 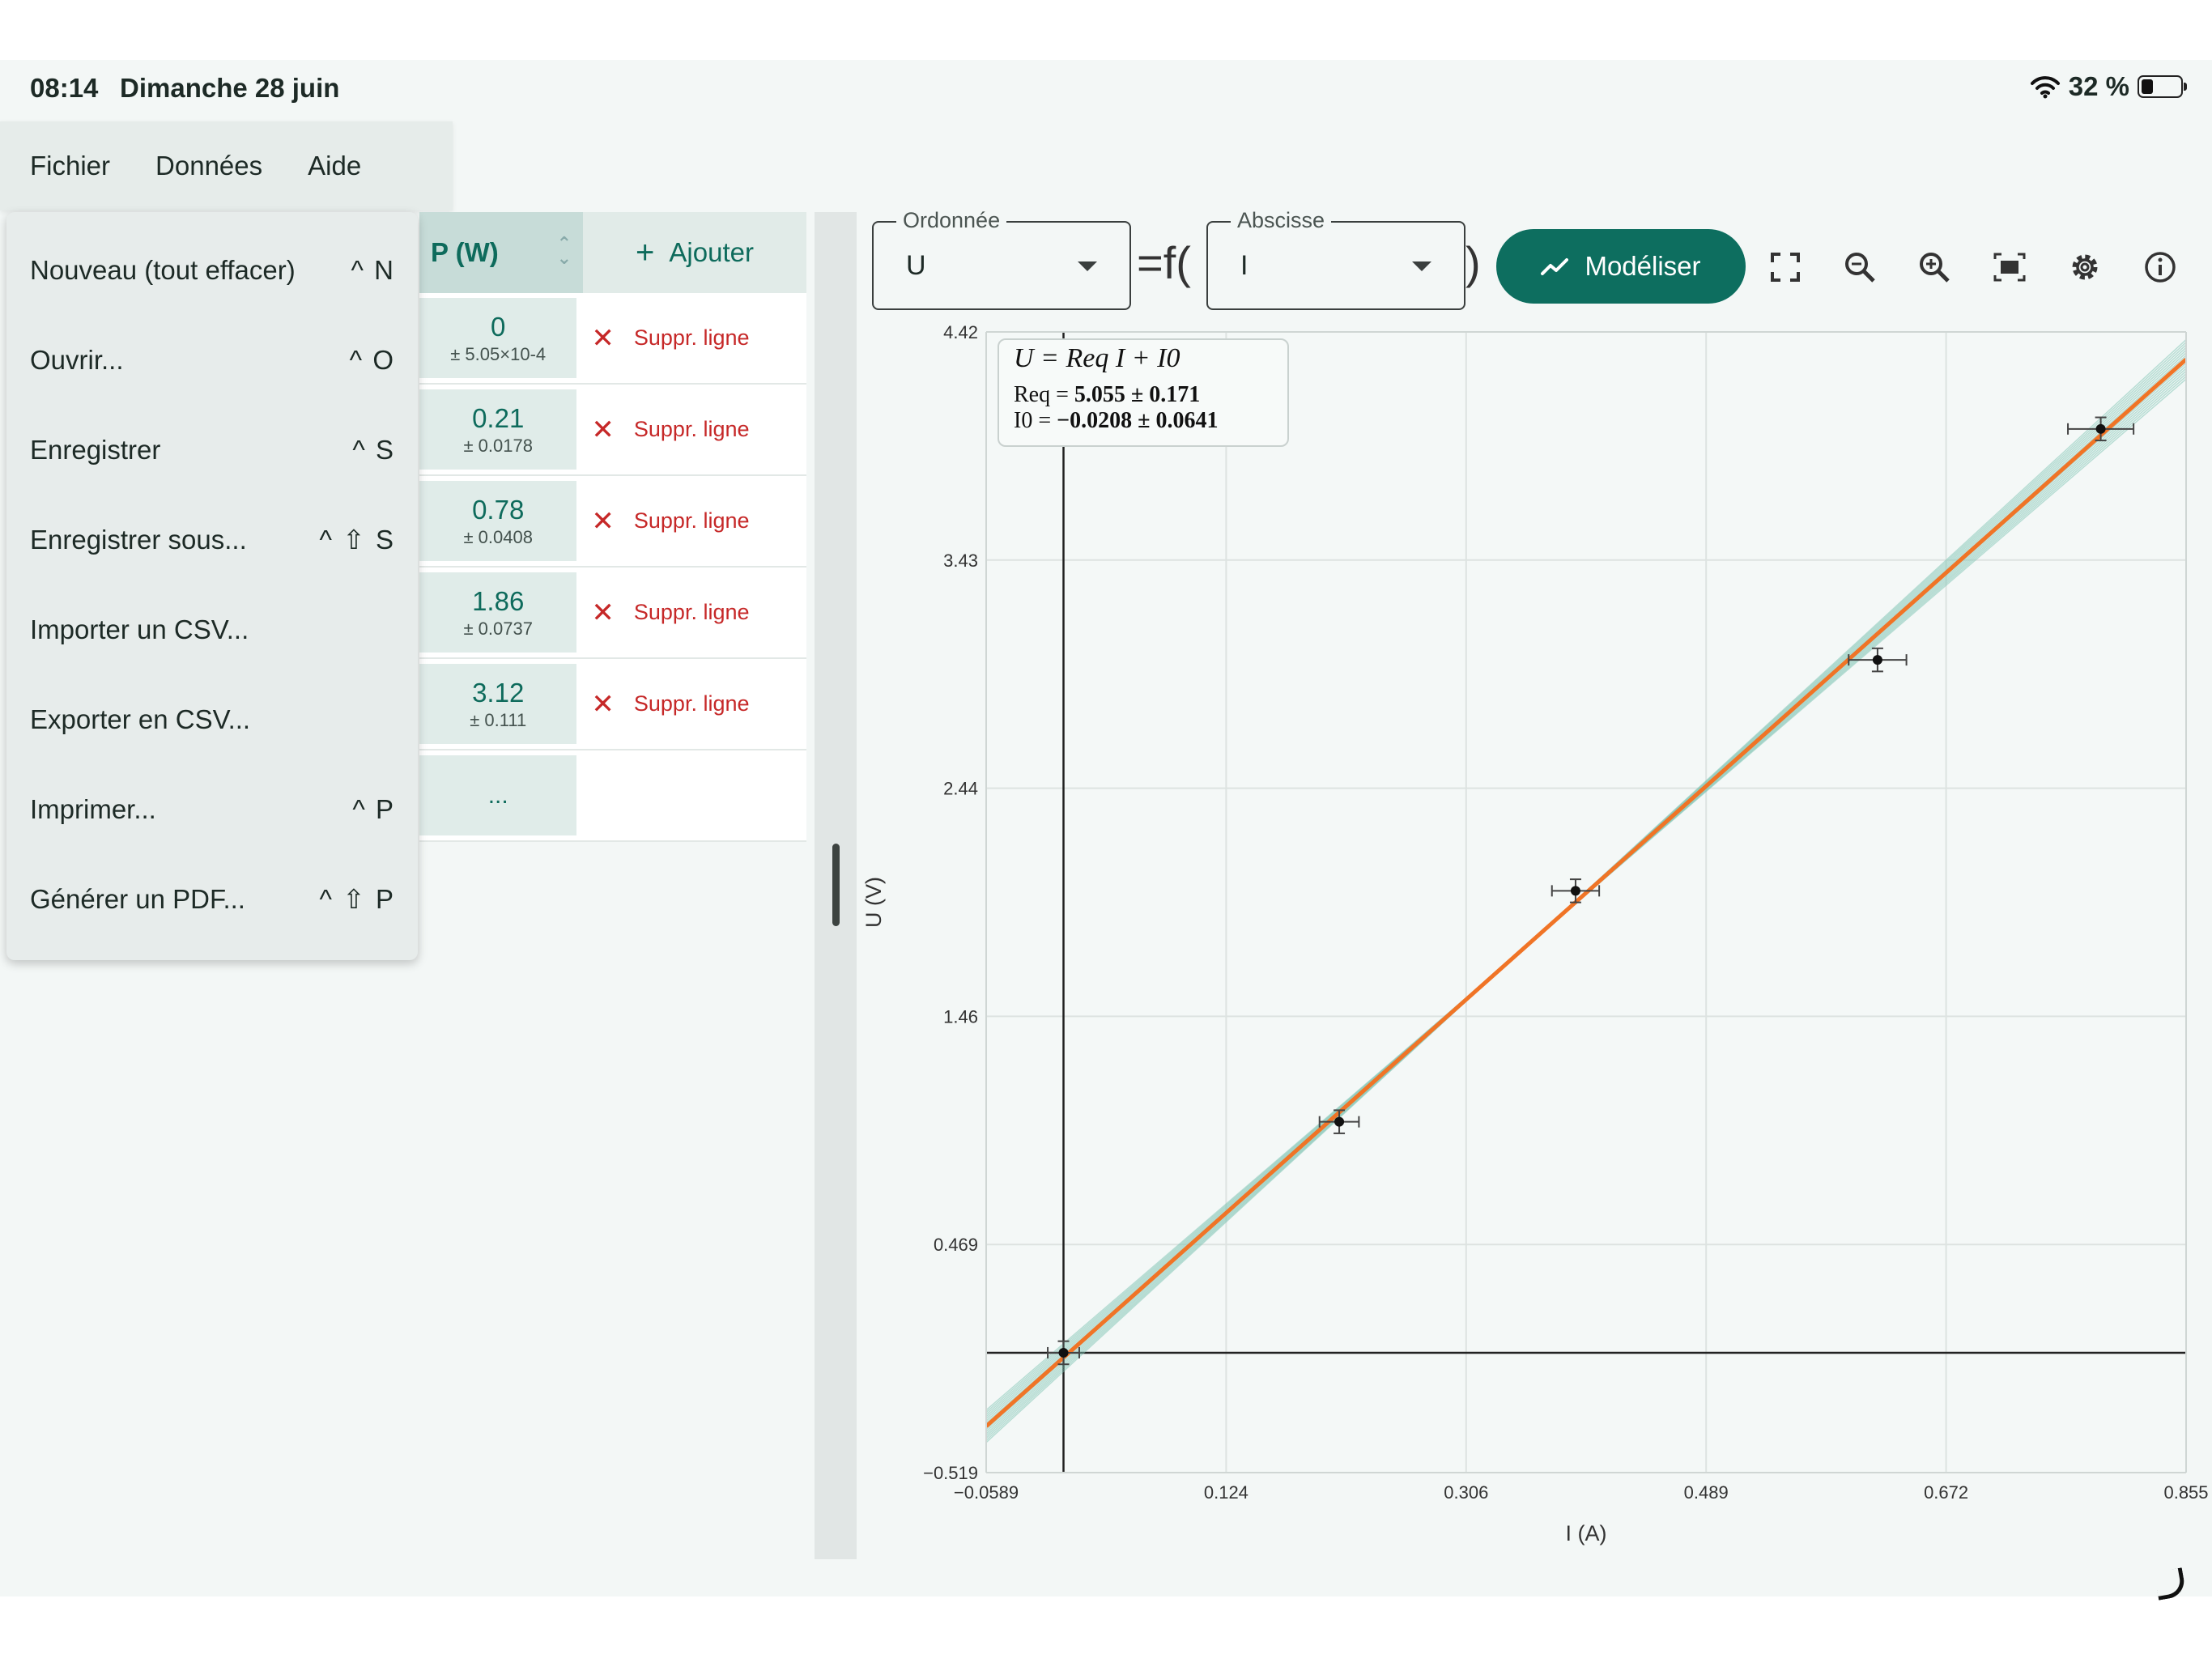 I want to click on model-button: Modéliser, so click(x=1621, y=266).